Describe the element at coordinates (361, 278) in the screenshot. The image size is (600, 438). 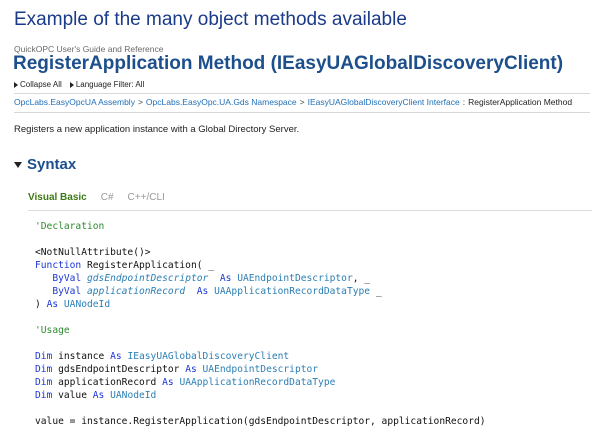
I see `line-continuation: , _` at that location.